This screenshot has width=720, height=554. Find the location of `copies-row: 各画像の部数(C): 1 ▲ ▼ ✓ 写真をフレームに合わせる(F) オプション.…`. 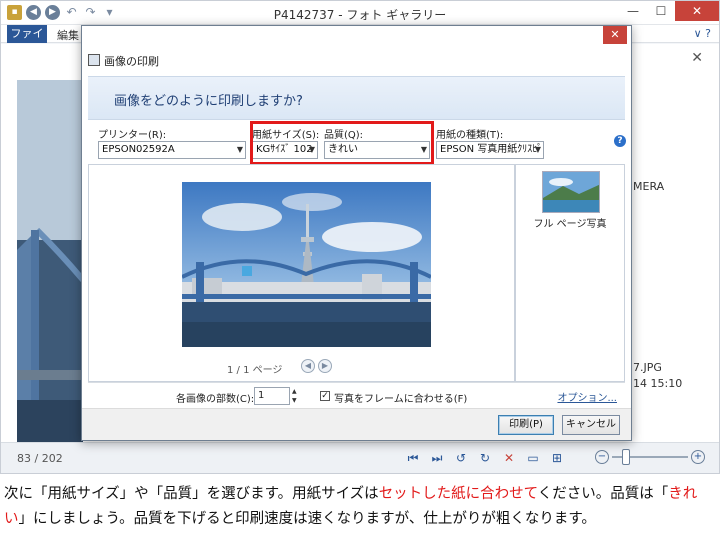

copies-row: 各画像の部数(C): 1 ▲ ▼ ✓ 写真をフレームに合わせる(F) オプション.… is located at coordinates (356, 395).